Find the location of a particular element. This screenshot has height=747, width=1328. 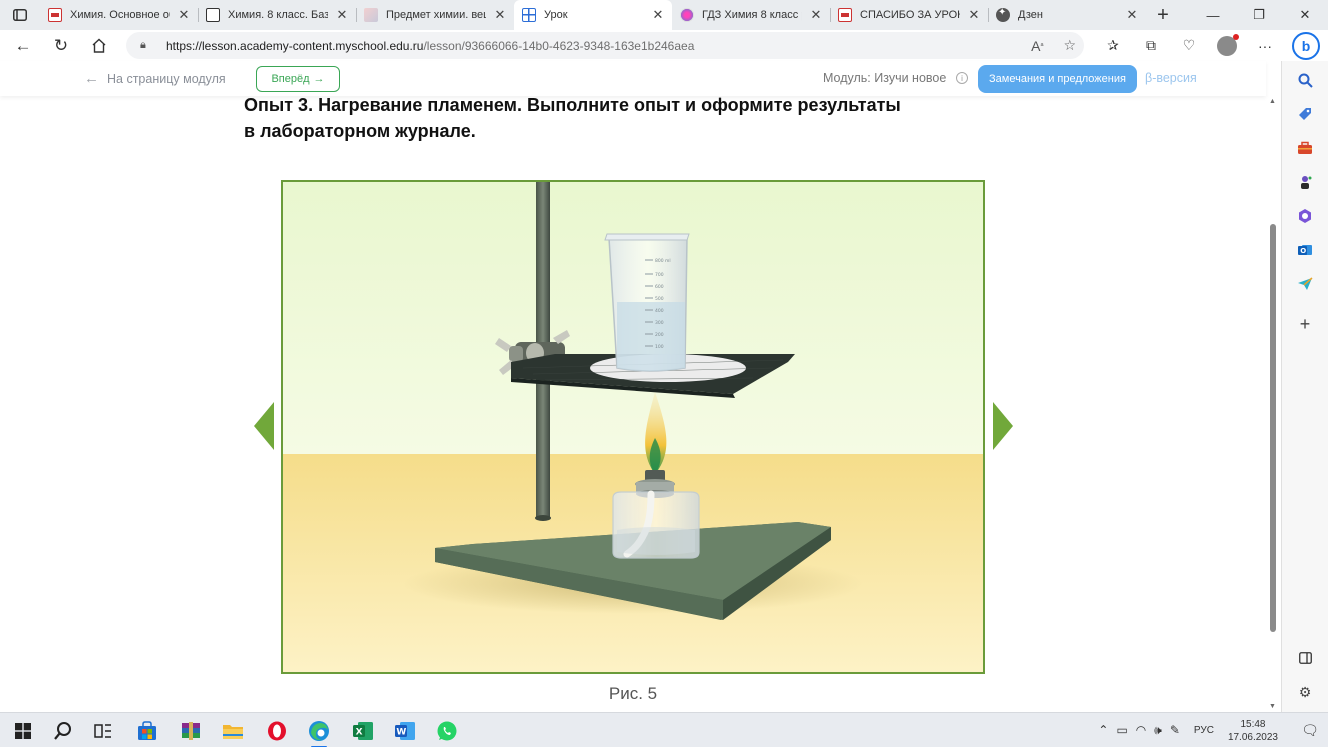

restore-button: ❐ is located at coordinates (1259, 15).